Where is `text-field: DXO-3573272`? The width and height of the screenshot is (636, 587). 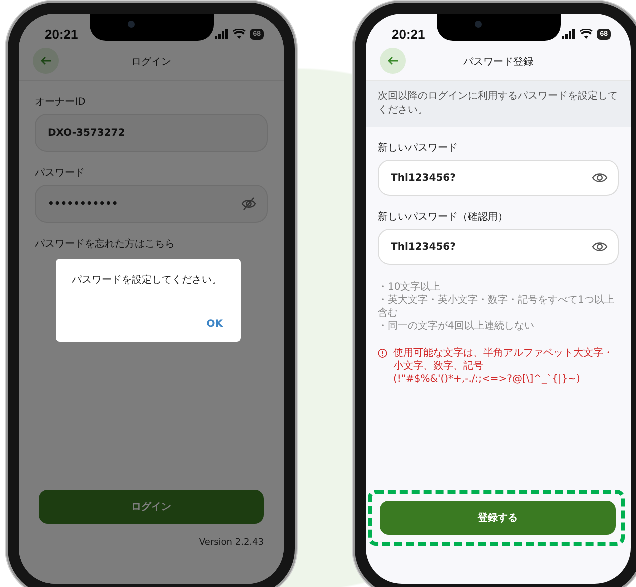 text-field: DXO-3573272 is located at coordinates (151, 133).